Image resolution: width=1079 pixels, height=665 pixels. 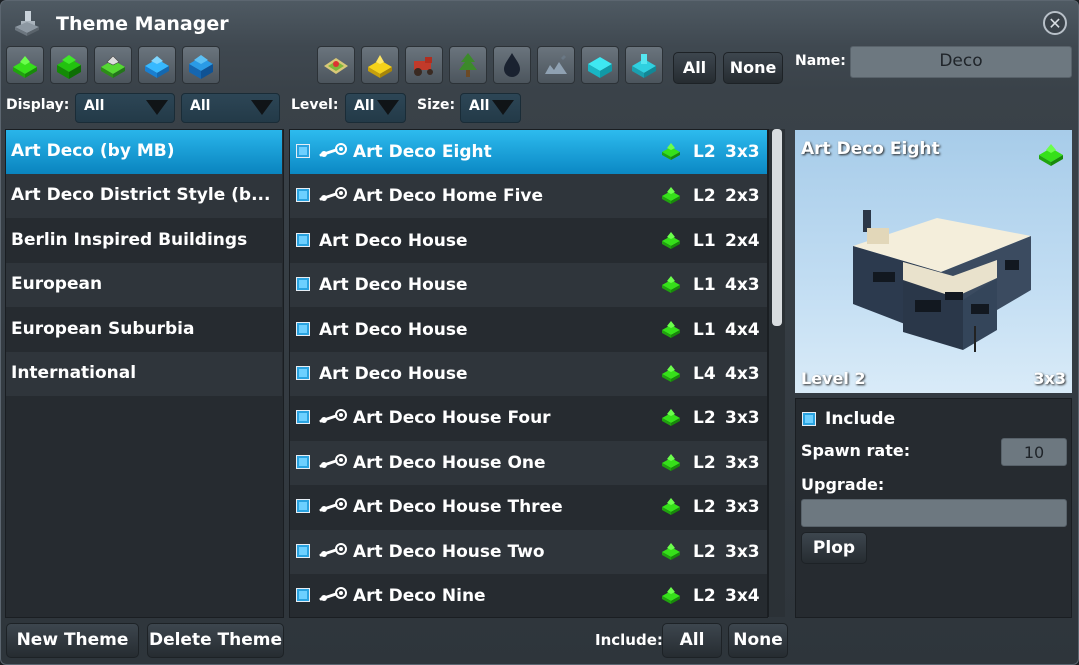 I want to click on building-row: Art Deco House L4 4x3, so click(x=528, y=374).